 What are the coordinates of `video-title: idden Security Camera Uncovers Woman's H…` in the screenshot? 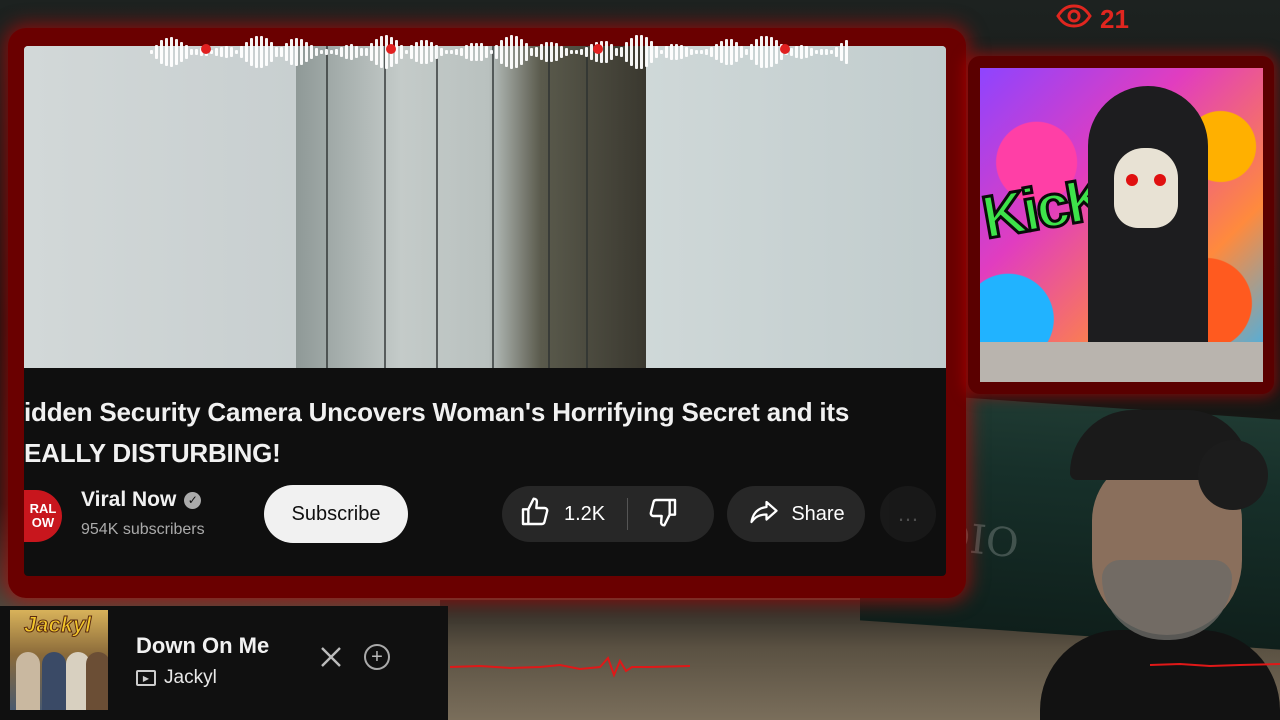 It's located at (437, 432).